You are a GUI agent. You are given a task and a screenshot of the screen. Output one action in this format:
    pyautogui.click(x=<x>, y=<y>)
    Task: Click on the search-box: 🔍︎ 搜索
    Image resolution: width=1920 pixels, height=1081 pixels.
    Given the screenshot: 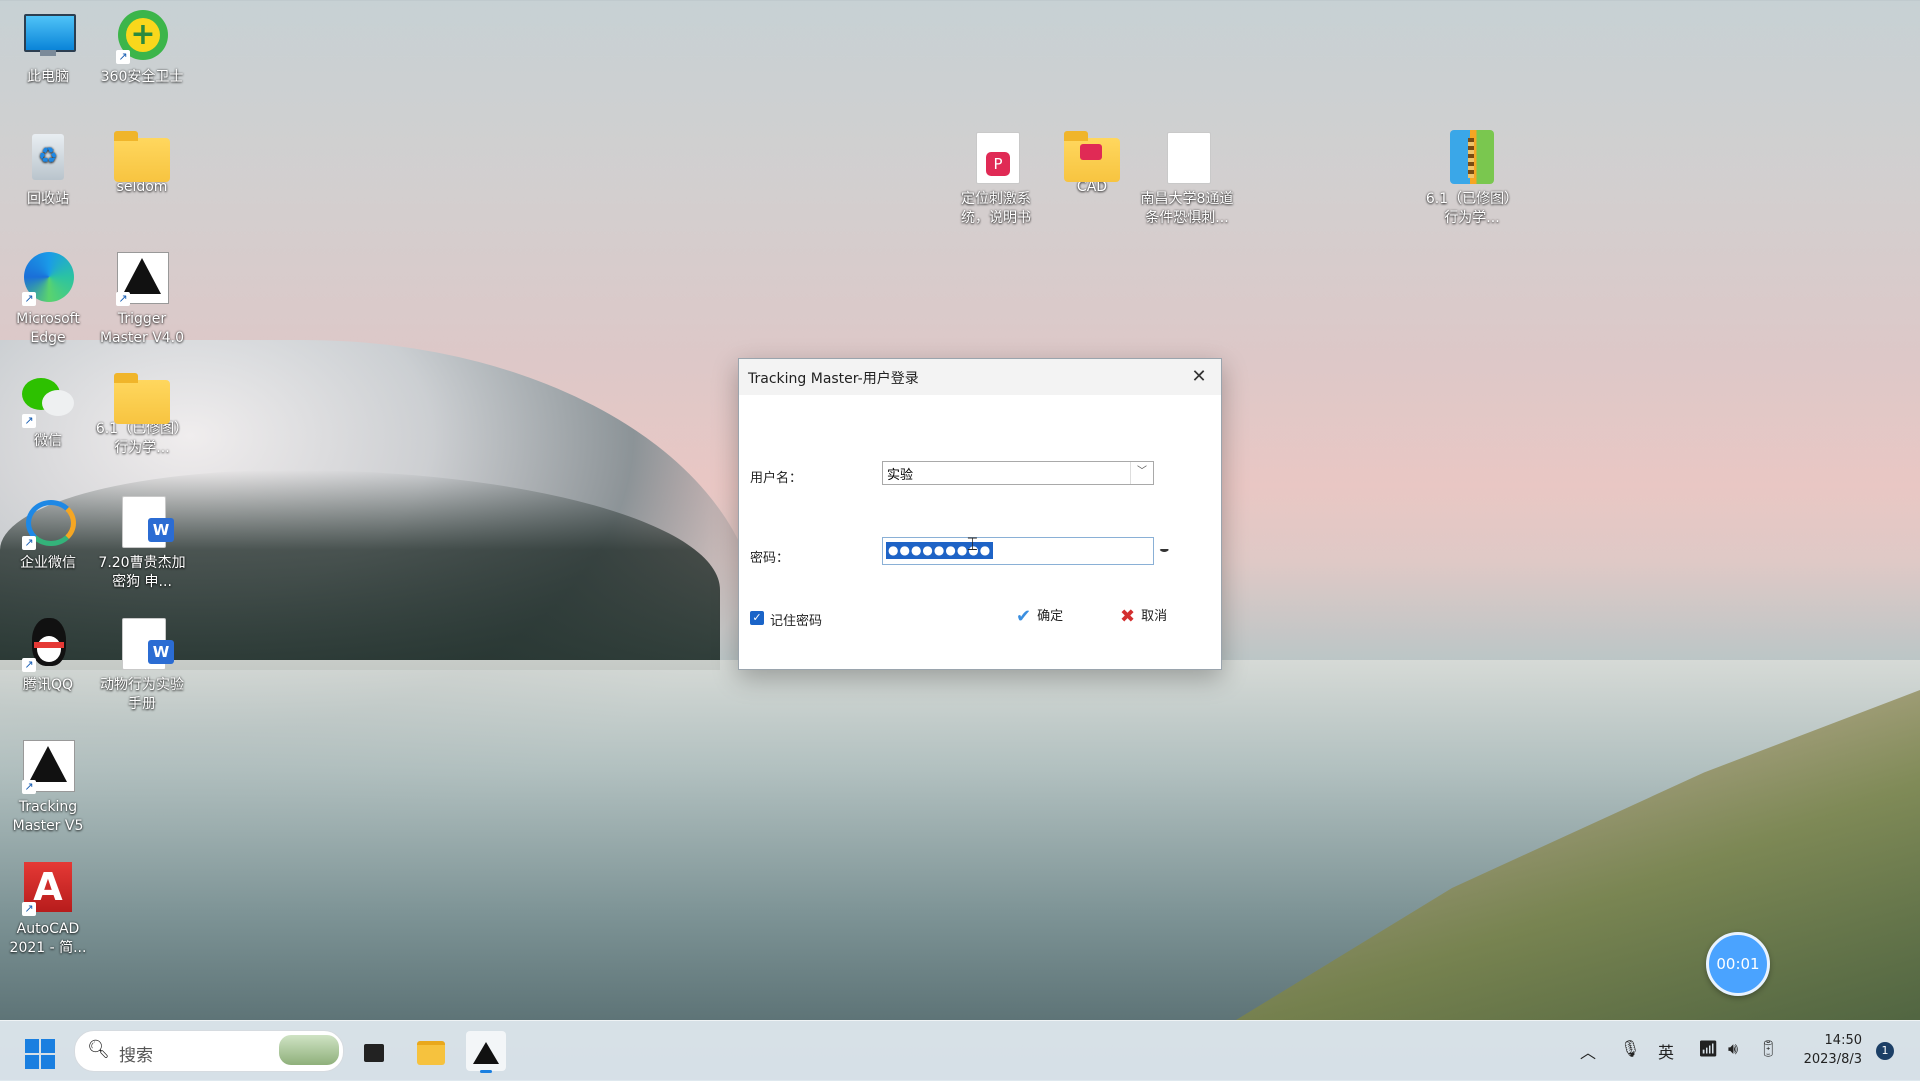 What is the action you would take?
    pyautogui.click(x=209, y=1051)
    